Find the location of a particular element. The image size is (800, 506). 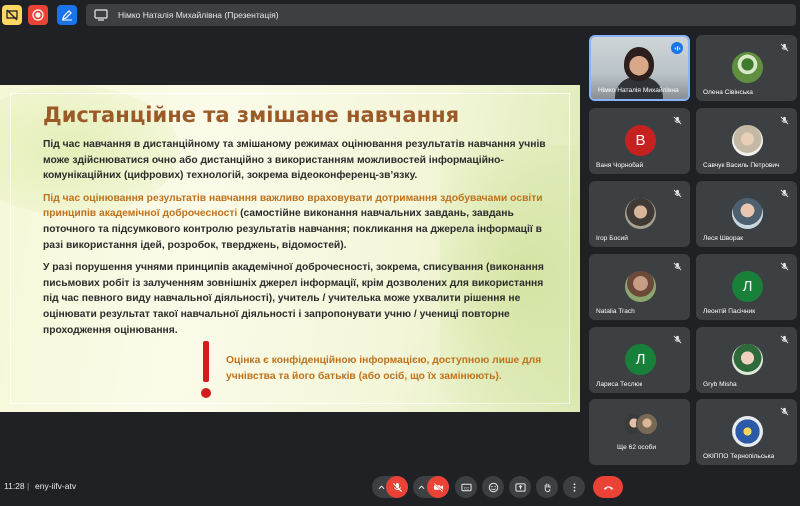

participant-tile: Natalia Trach is located at coordinates (639, 287).